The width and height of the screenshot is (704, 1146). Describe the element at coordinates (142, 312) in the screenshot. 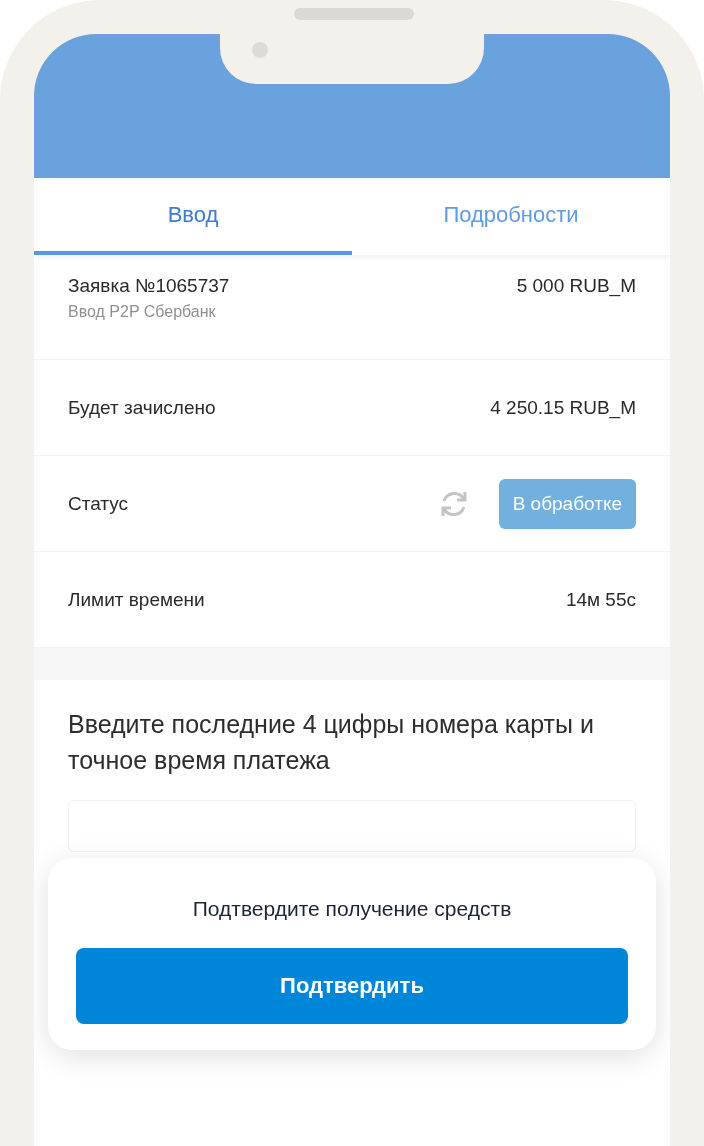

I see `order-subtitle: Ввод P2P Сбербанк` at that location.